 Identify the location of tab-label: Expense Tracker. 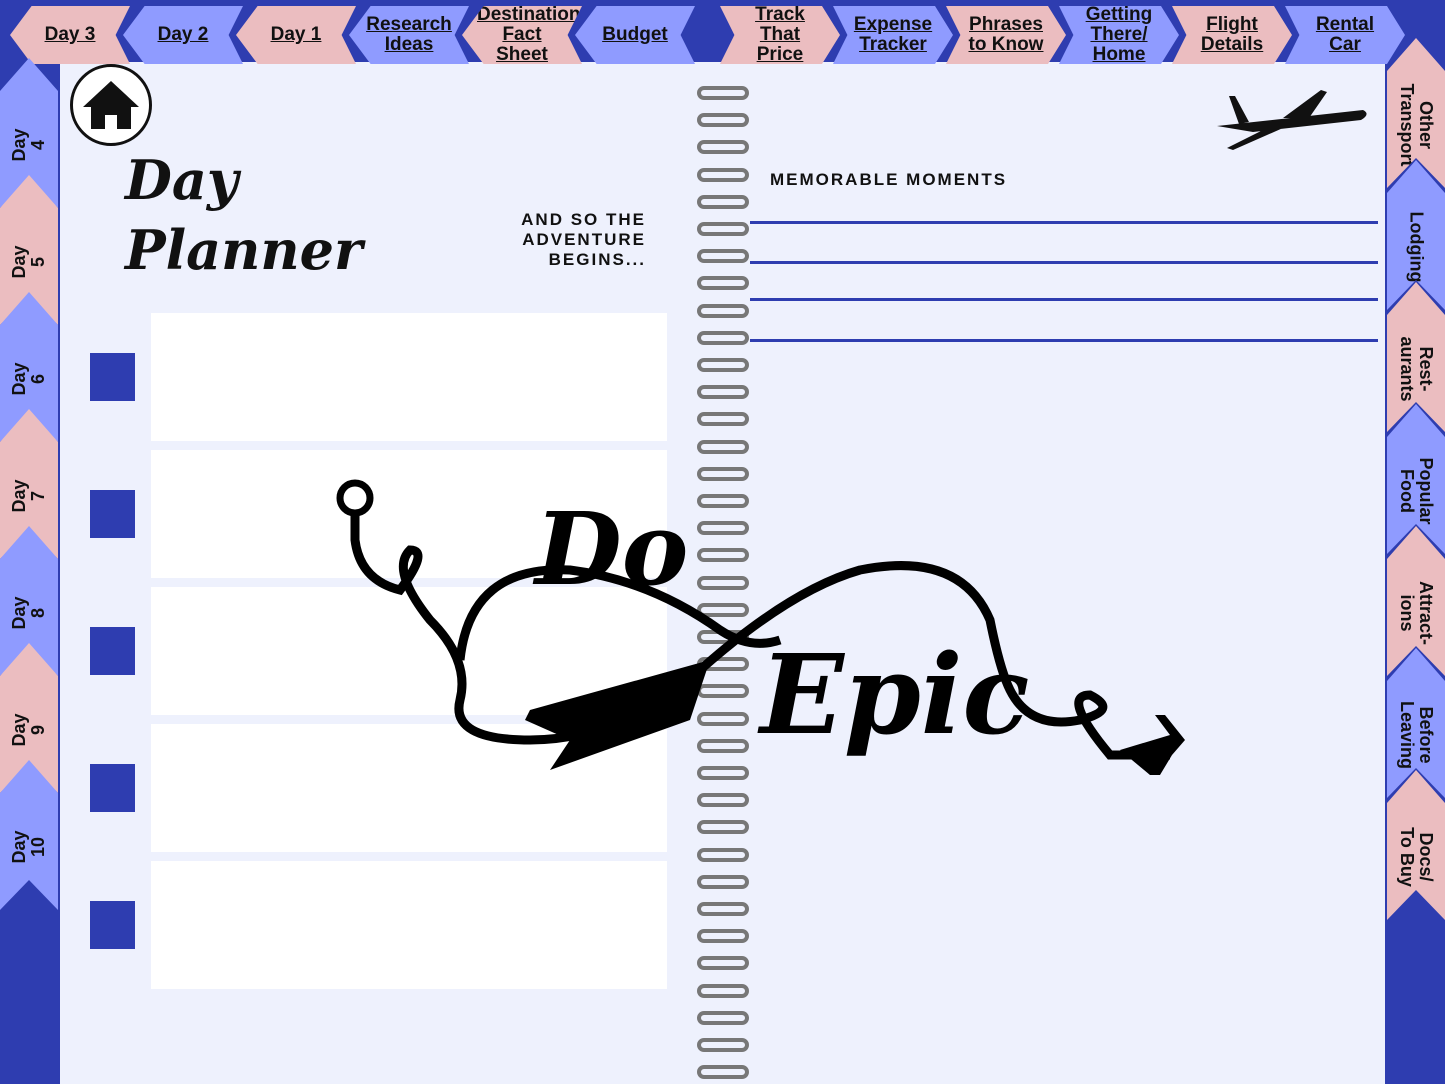
(893, 34).